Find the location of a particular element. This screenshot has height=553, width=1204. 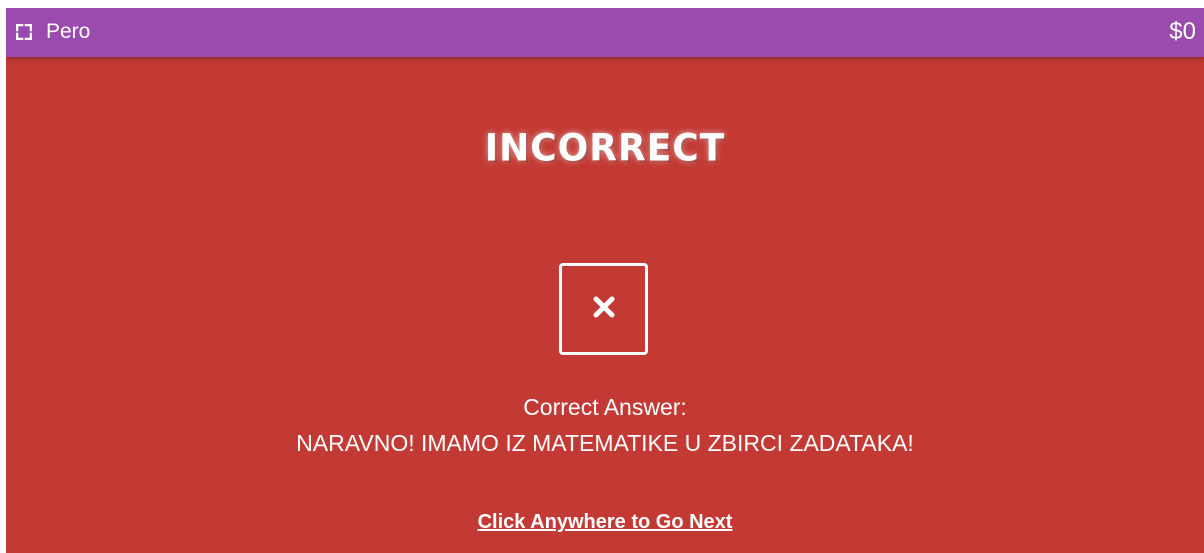

player-name: Pero is located at coordinates (68, 31).